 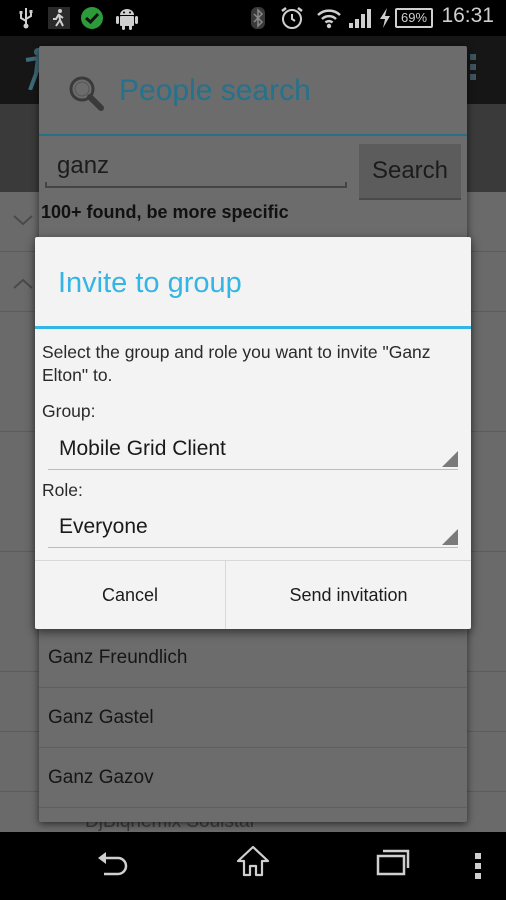 I want to click on clock: 16:31, so click(x=467, y=15).